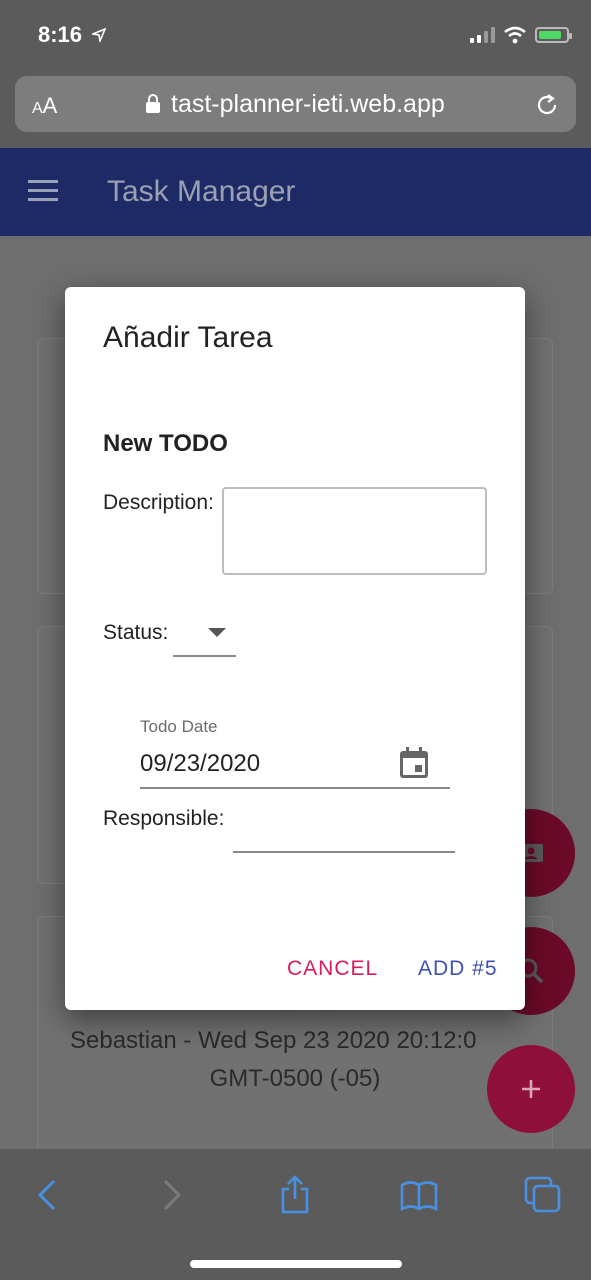 This screenshot has height=1280, width=591. Describe the element at coordinates (201, 191) in the screenshot. I see `app-title: Task Manager` at that location.